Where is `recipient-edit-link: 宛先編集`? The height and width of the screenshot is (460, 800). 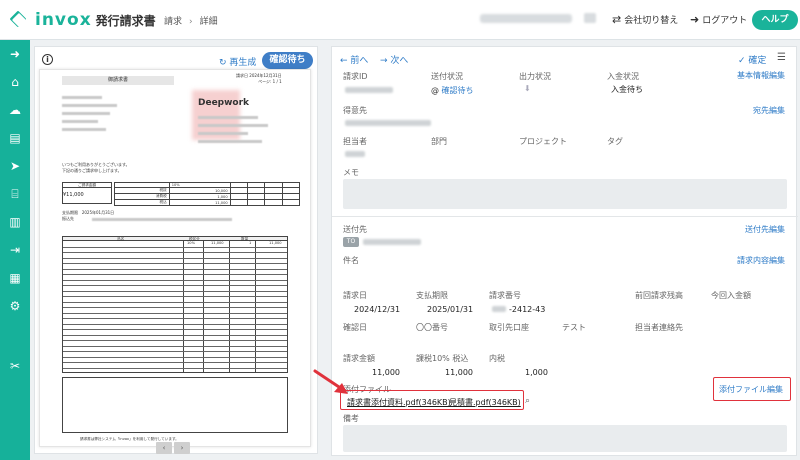
recipient-edit-link: 宛先編集 is located at coordinates (769, 110).